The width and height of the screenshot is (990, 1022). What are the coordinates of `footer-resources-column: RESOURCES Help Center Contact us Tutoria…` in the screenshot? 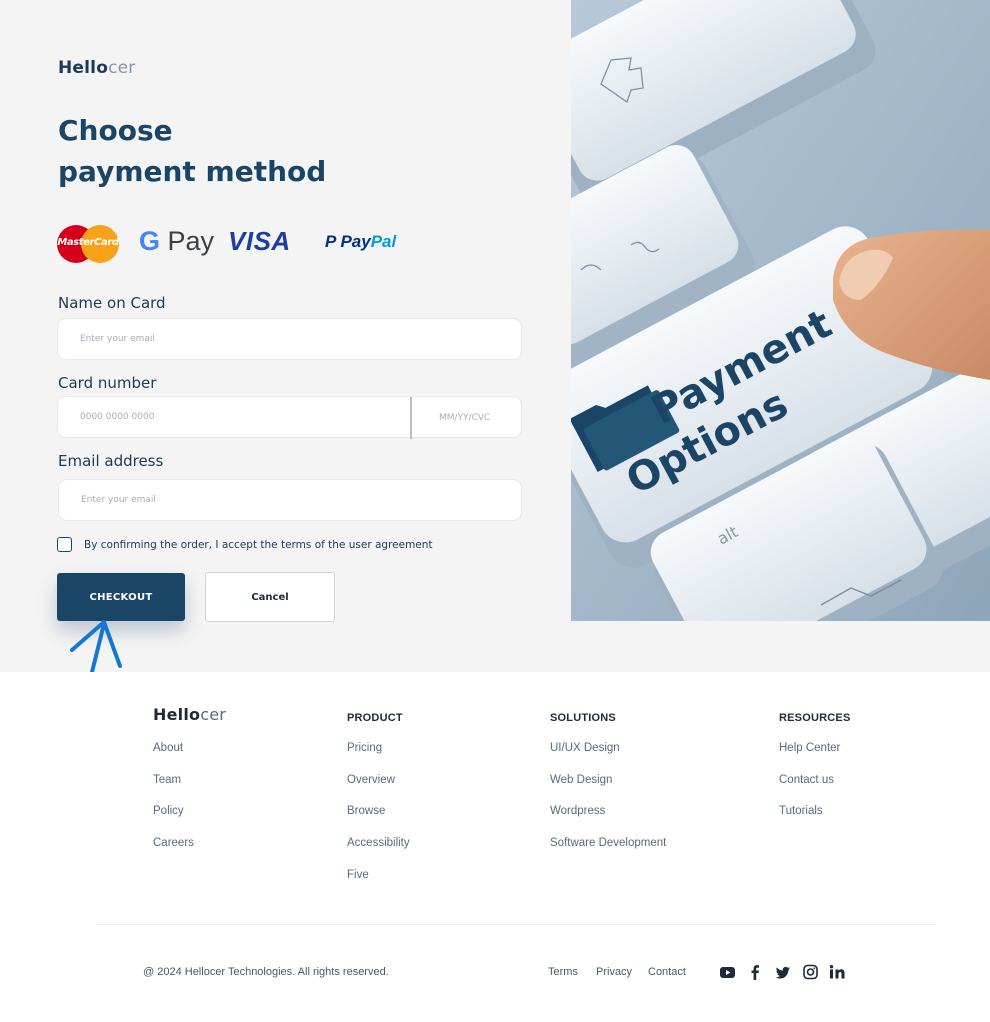 It's located at (814, 774).